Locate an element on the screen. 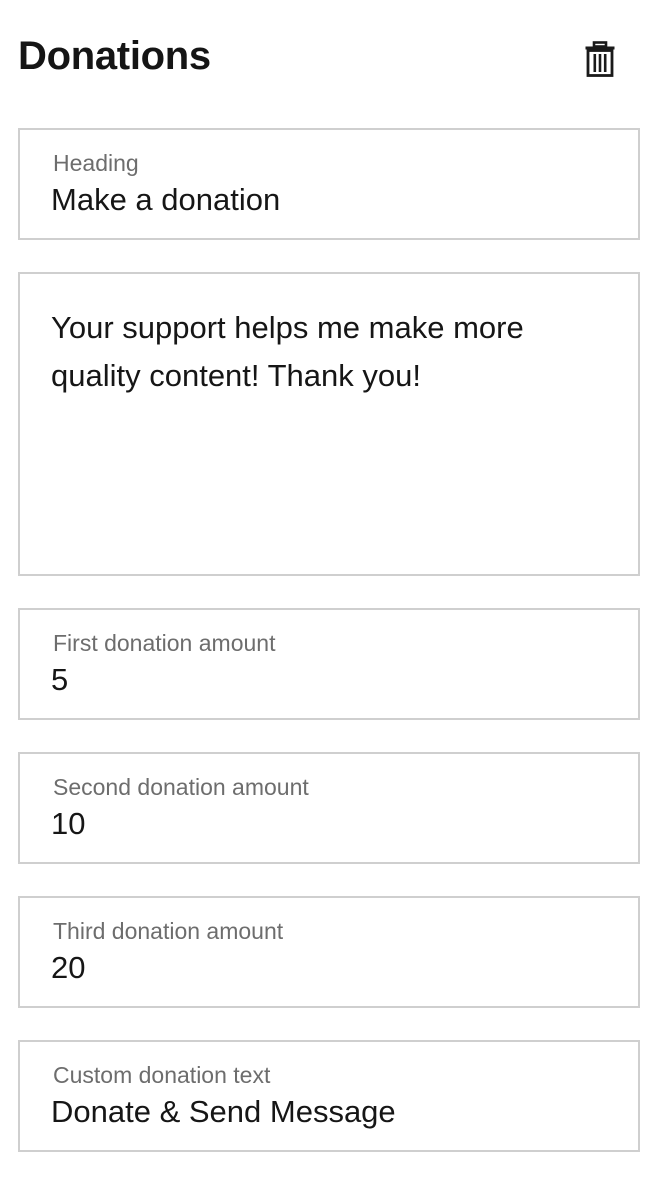 The width and height of the screenshot is (664, 1198). second-amount-input: 10 is located at coordinates (331, 824).